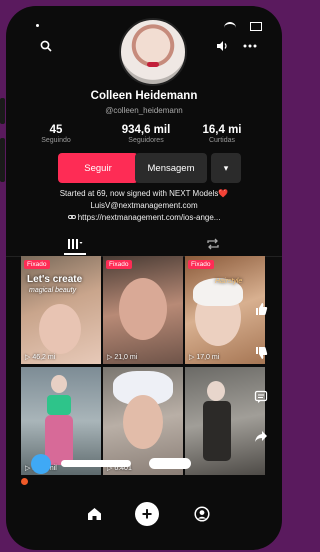  Describe the element at coordinates (37, 25) in the screenshot. I see `camera-dot` at that location.